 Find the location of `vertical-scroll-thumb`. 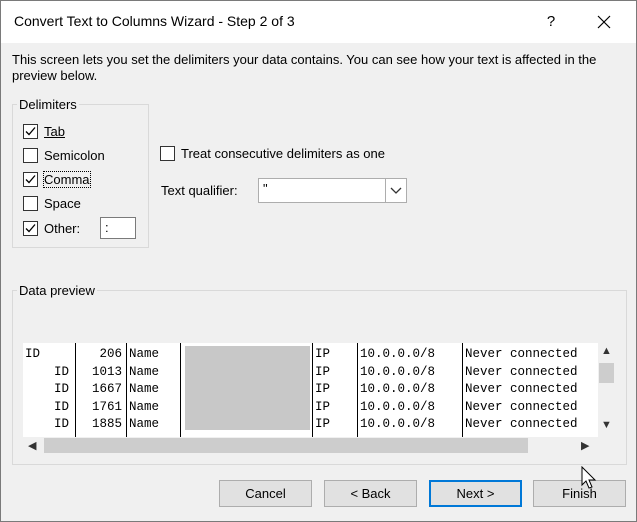

vertical-scroll-thumb is located at coordinates (606, 373).